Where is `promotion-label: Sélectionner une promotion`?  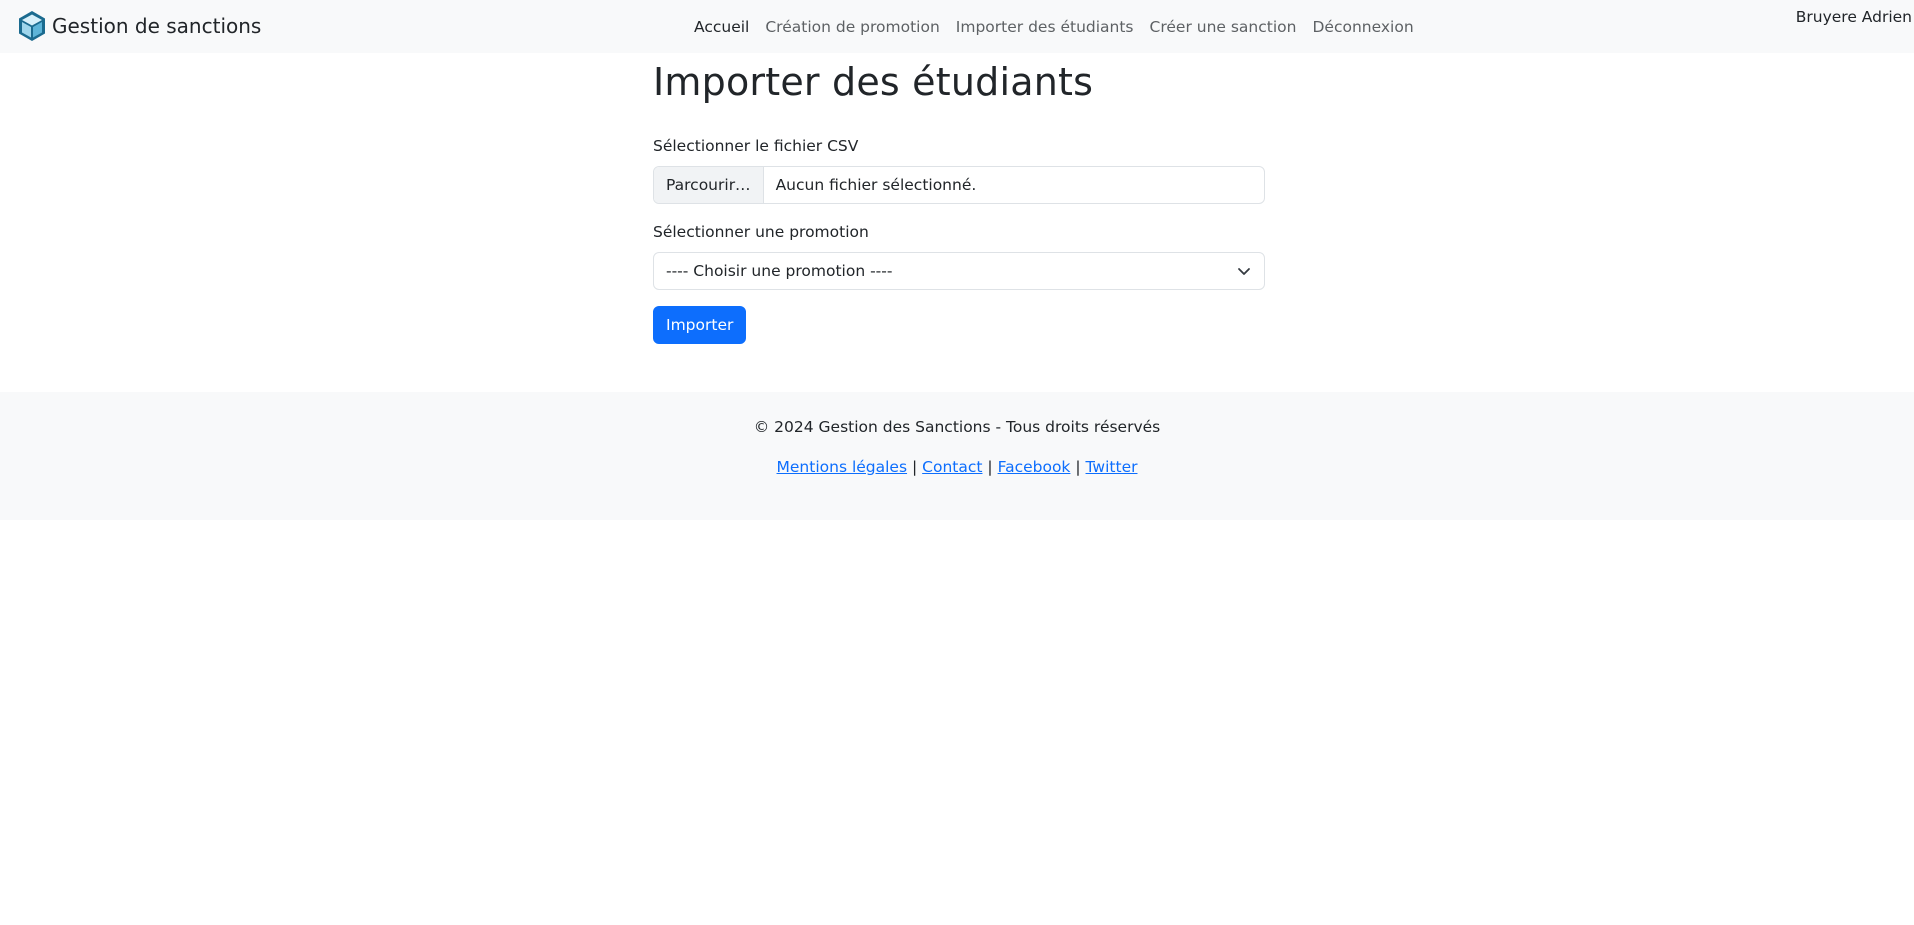 promotion-label: Sélectionner une promotion is located at coordinates (761, 232).